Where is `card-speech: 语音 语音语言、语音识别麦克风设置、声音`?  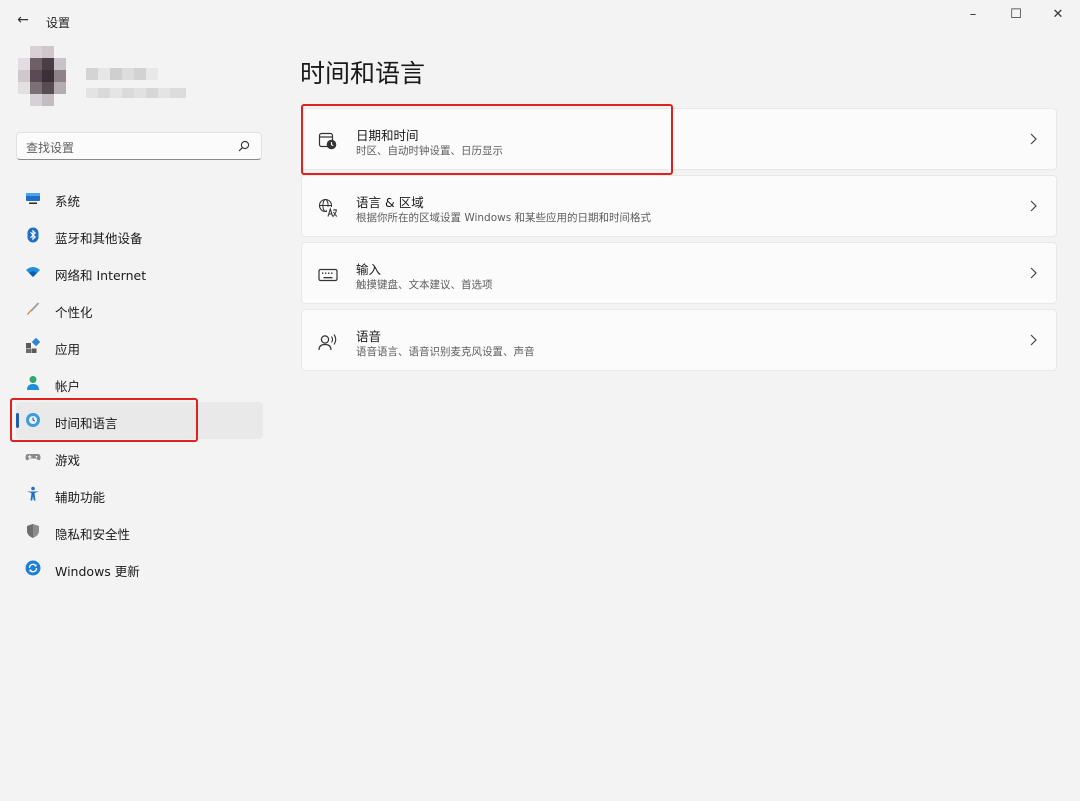
card-speech: 语音 语音语言、语音识别麦克风设置、声音 is located at coordinates (679, 340).